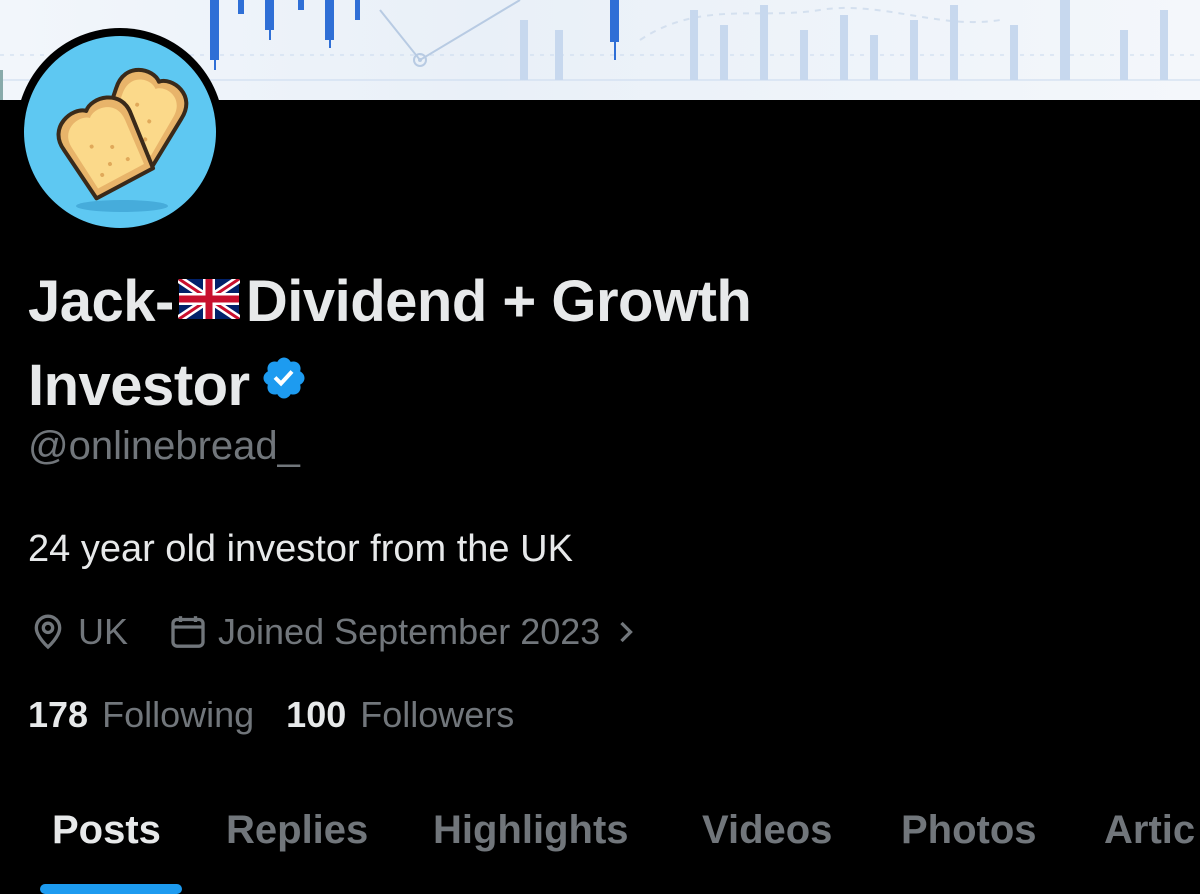 This screenshot has height=894, width=1200. What do you see at coordinates (300, 549) in the screenshot?
I see `profile-bio: 24 year old investor from the UK` at bounding box center [300, 549].